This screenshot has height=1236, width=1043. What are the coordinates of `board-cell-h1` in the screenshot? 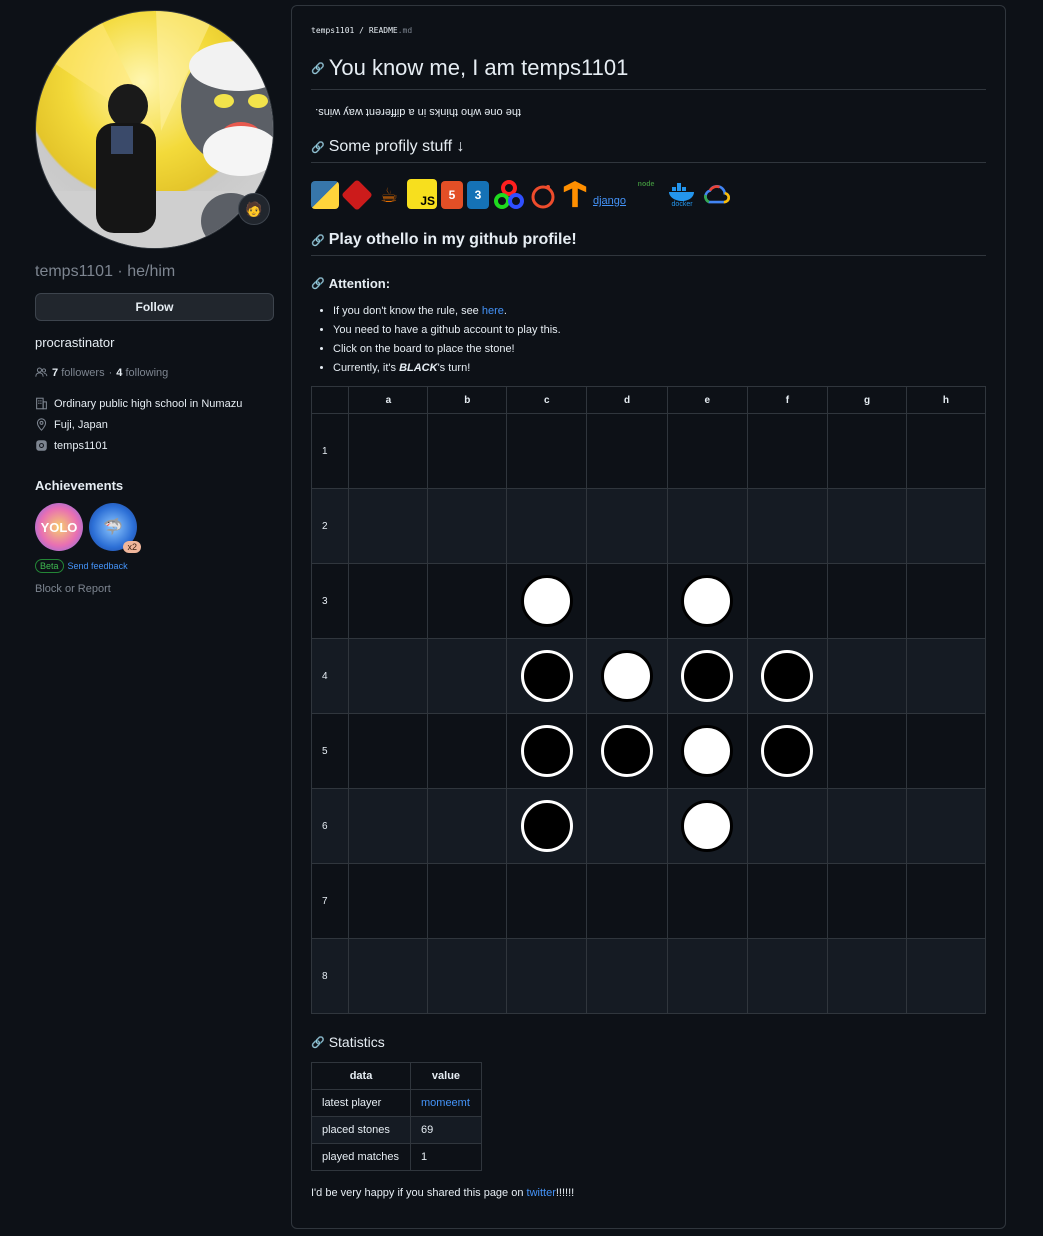 It's located at (946, 451).